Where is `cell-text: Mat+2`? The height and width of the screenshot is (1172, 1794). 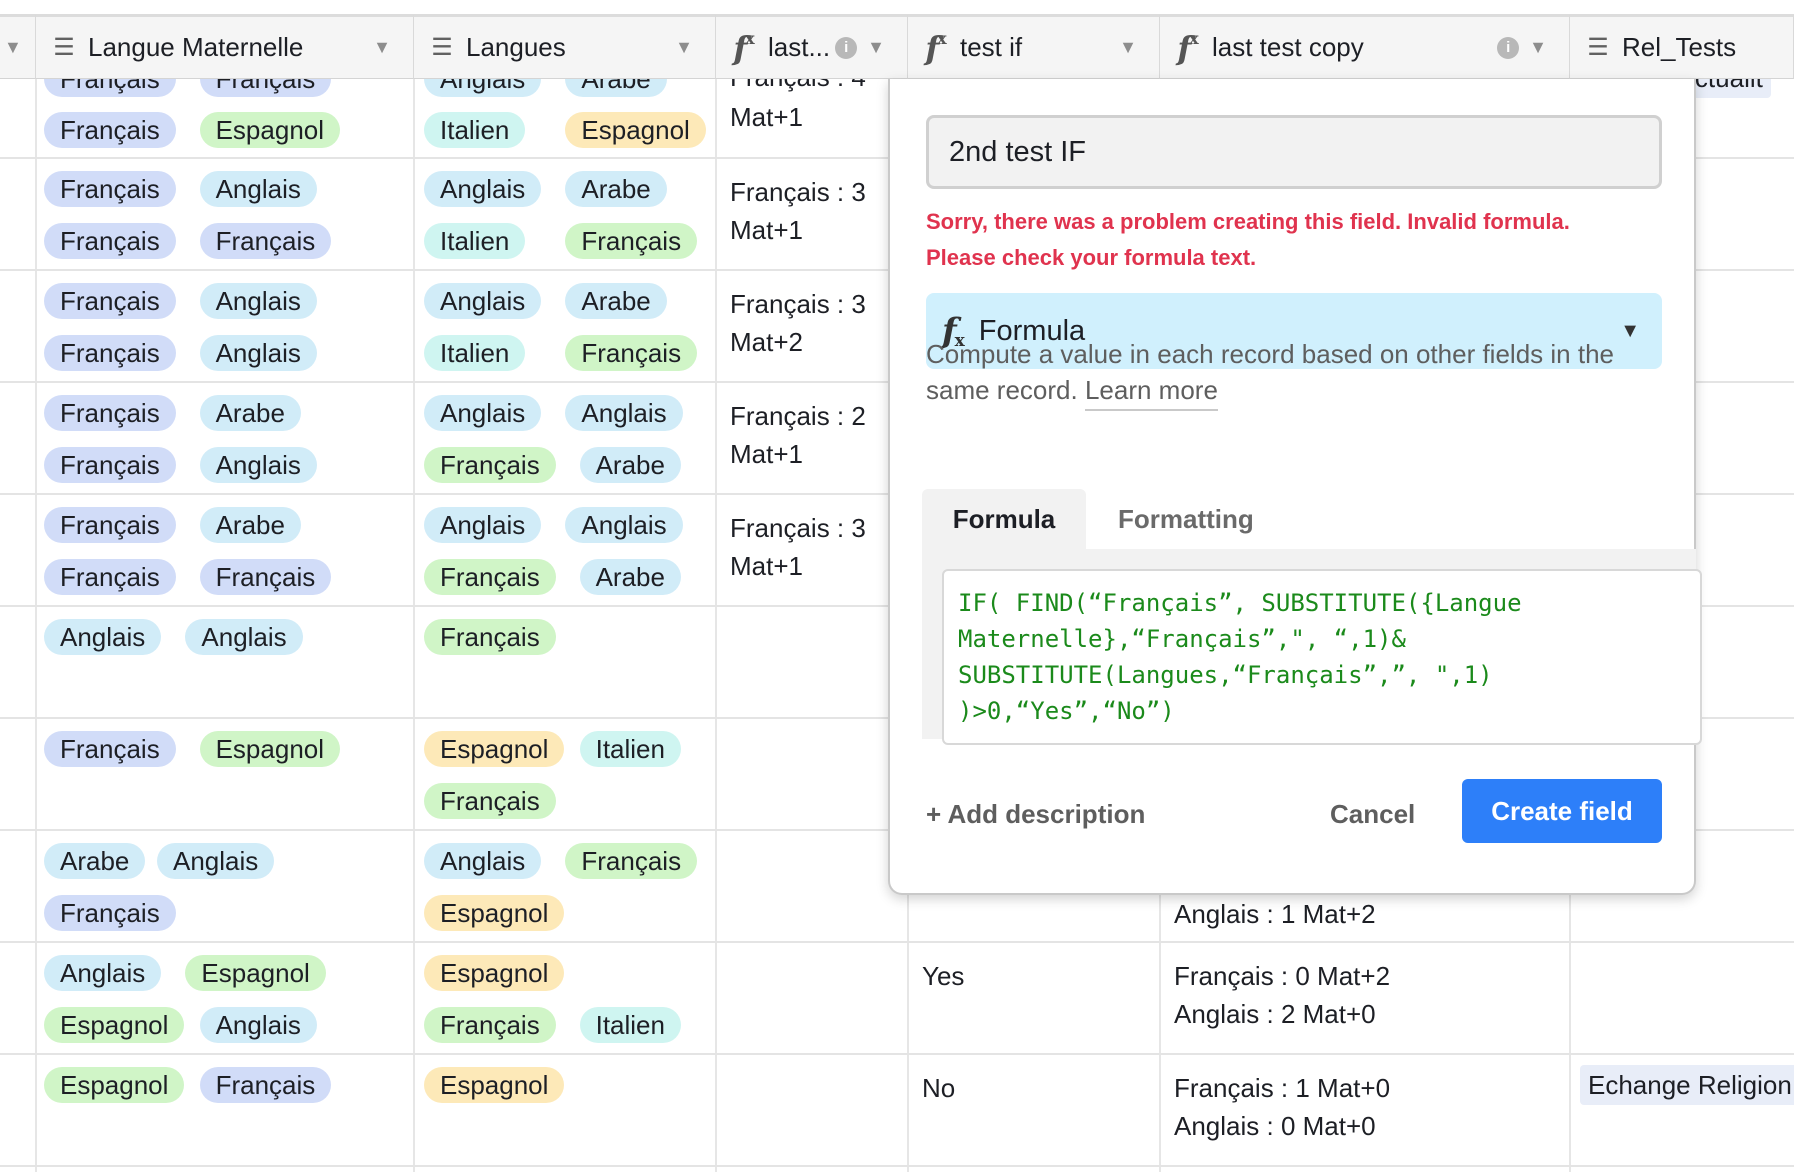 cell-text: Mat+2 is located at coordinates (766, 342).